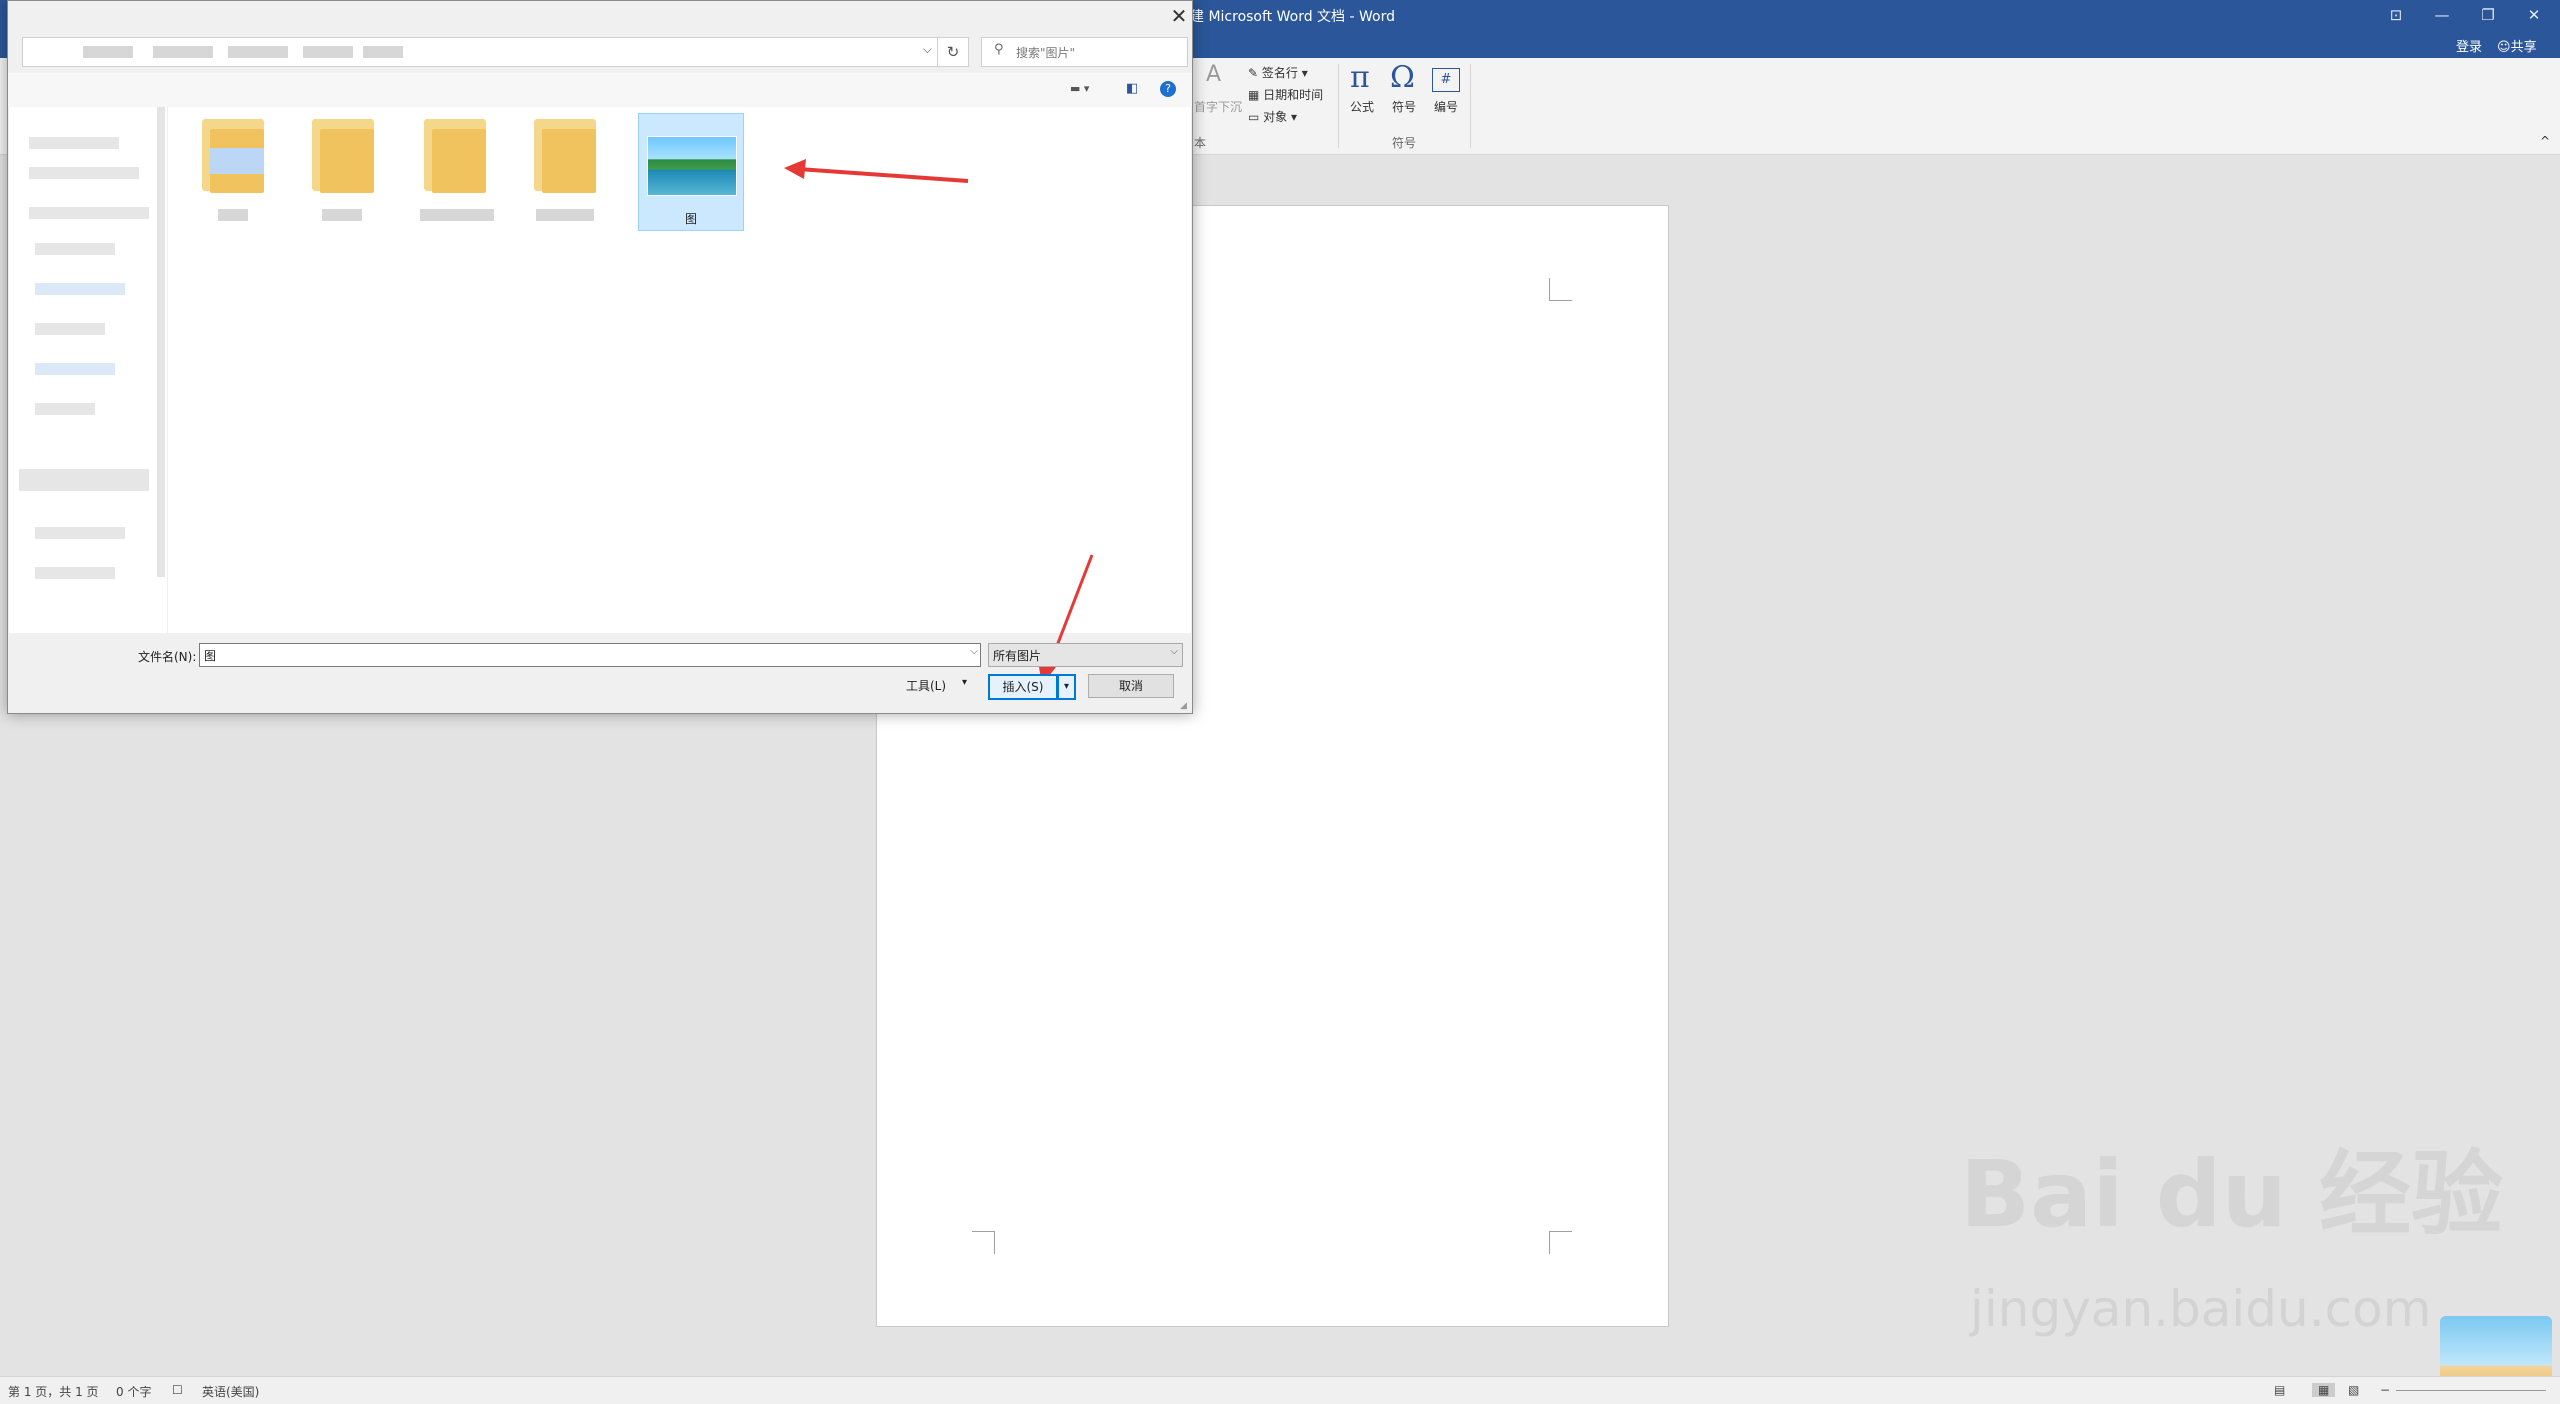  I want to click on ribbon-display-options-icon: ⊡, so click(2396, 15).